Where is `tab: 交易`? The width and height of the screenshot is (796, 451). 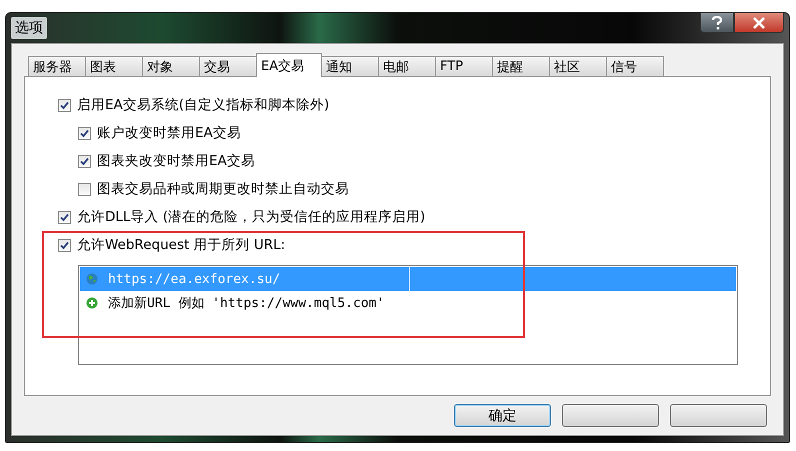 tab: 交易 is located at coordinates (228, 66).